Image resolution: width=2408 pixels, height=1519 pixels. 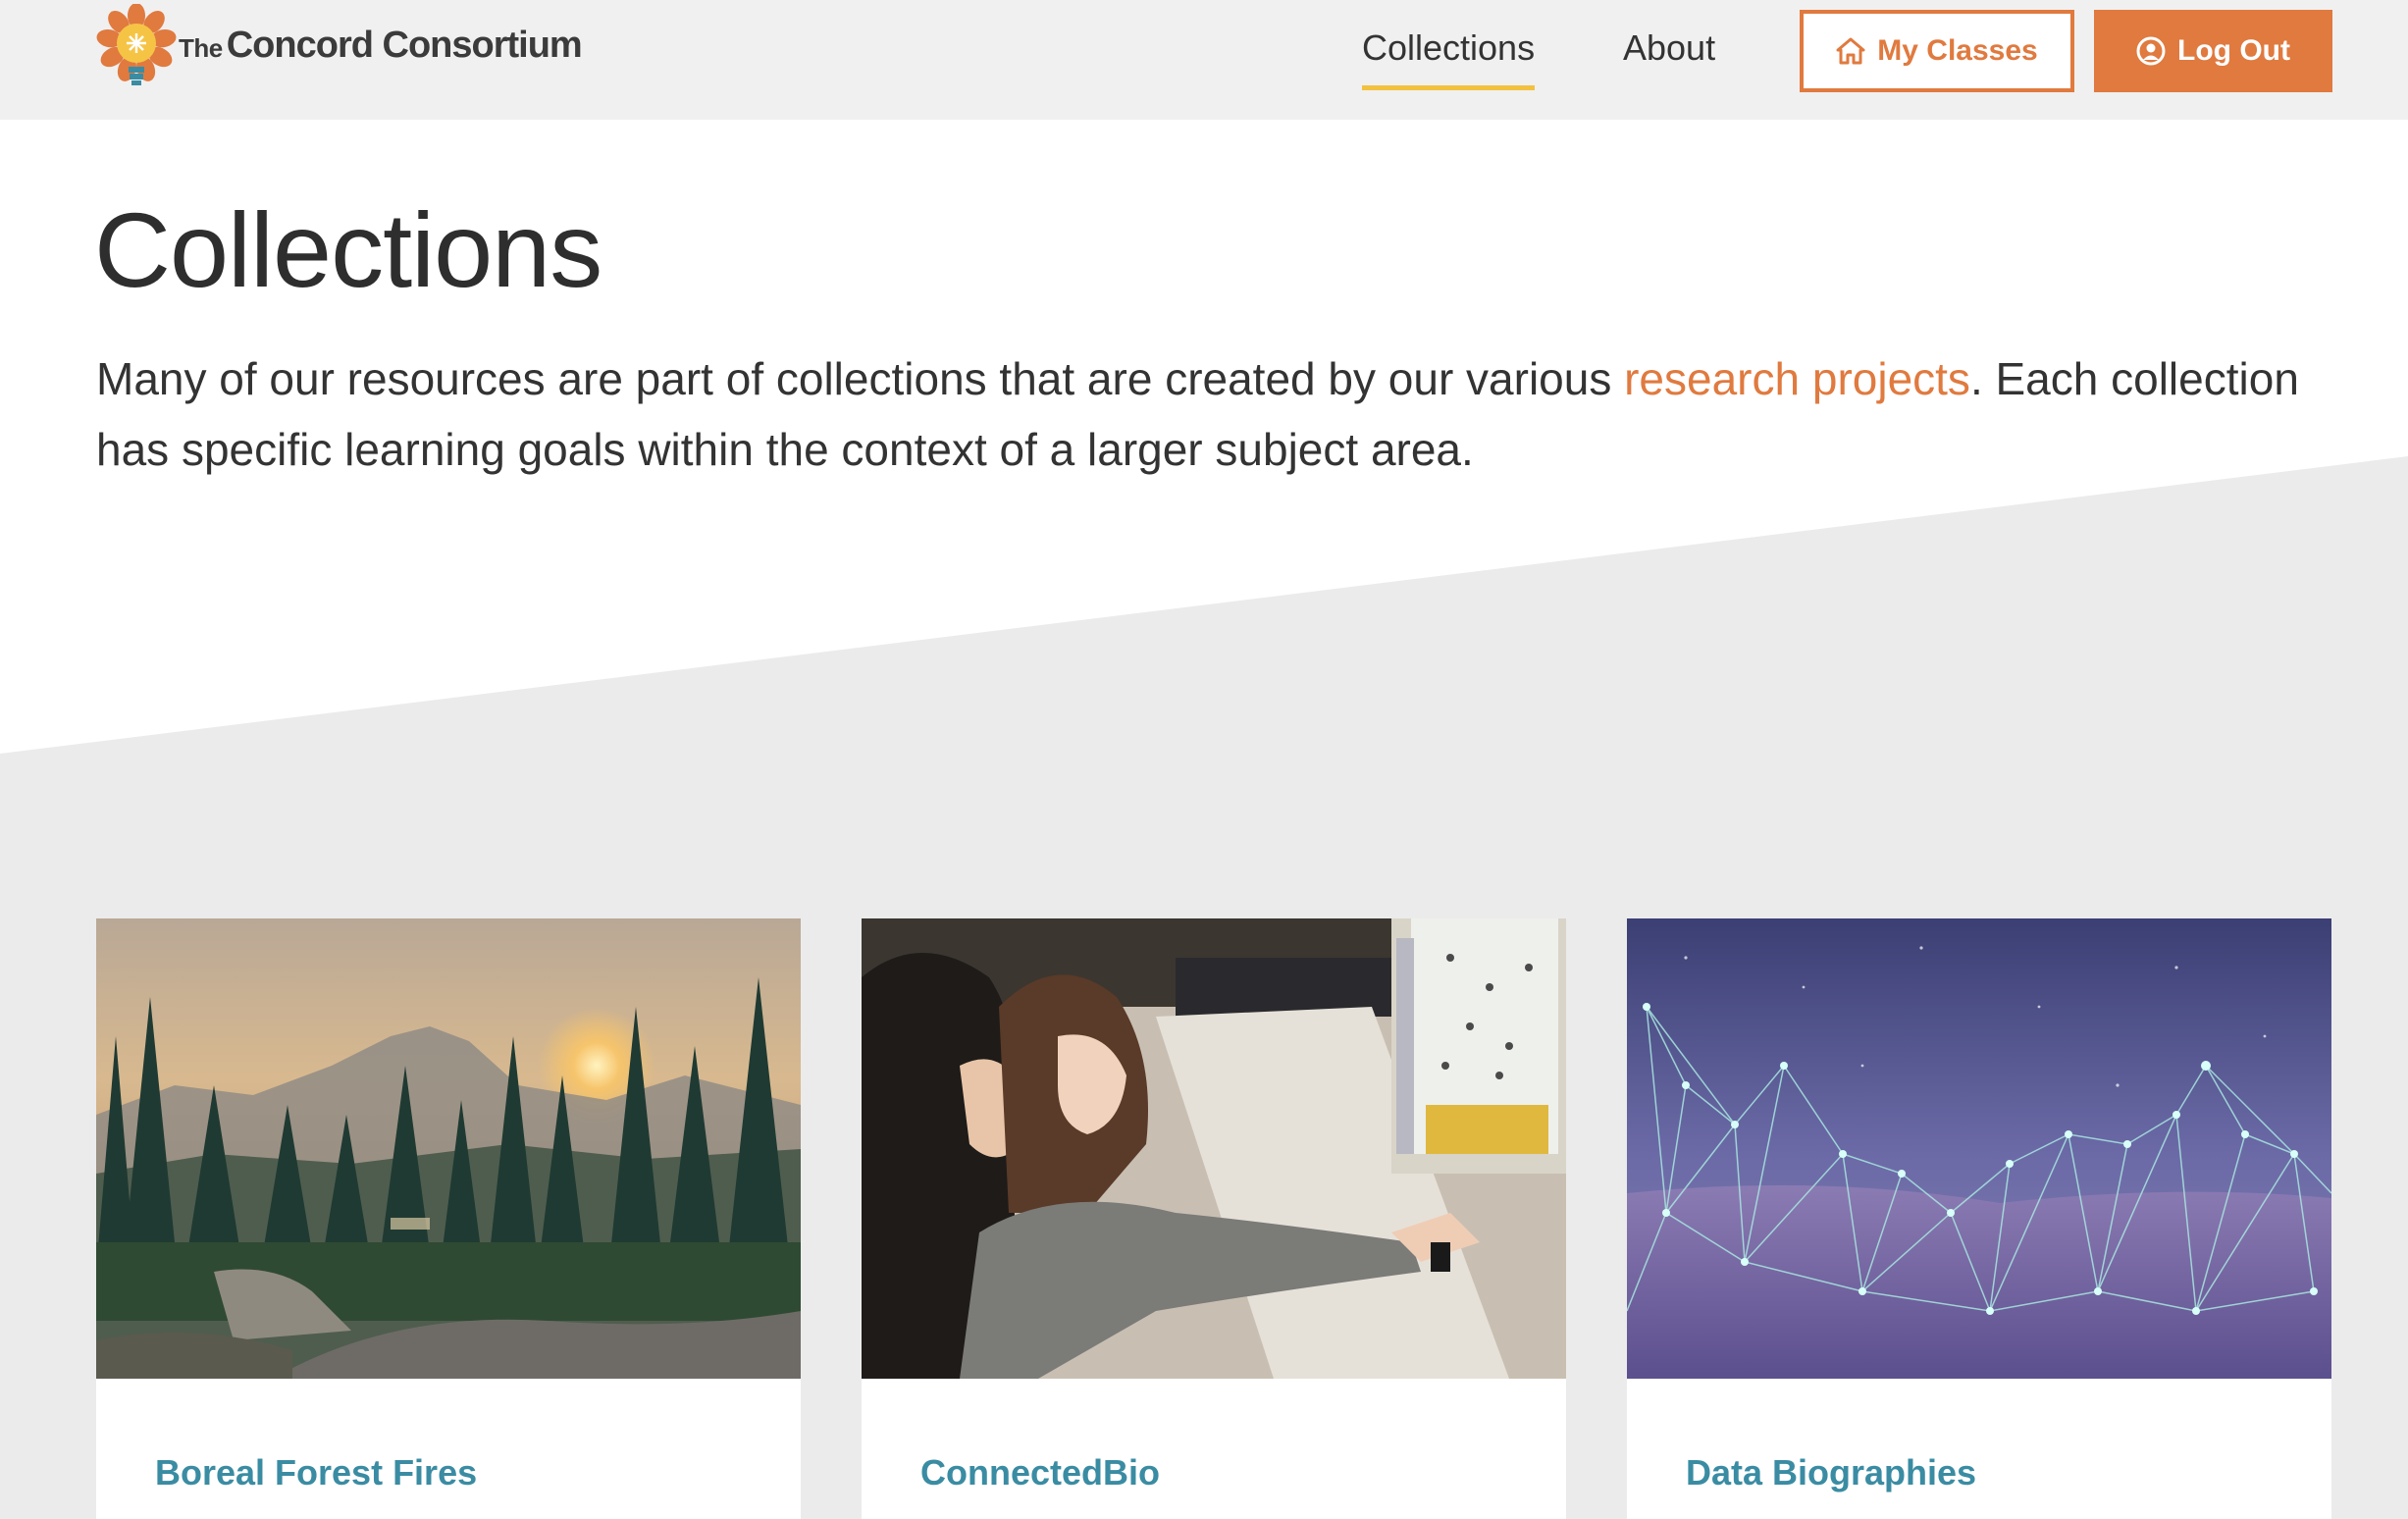 I want to click on my-classes-button: My Classes, so click(x=1937, y=51).